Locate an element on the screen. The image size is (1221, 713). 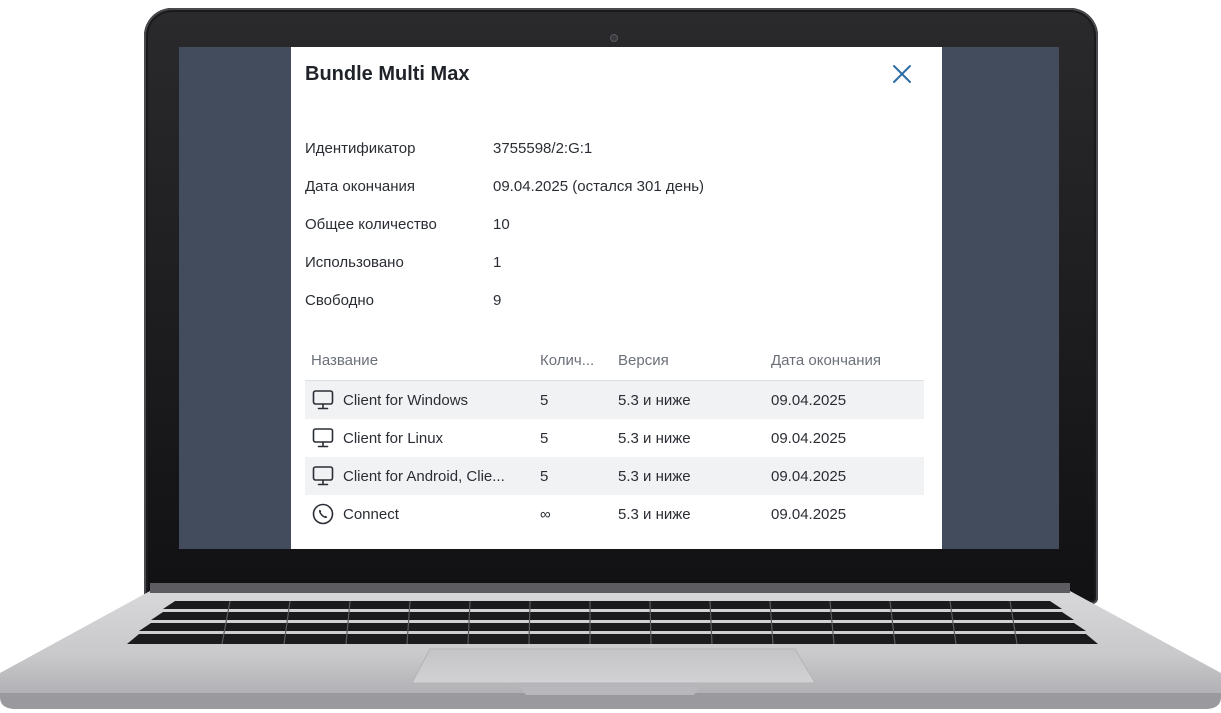
table-row: Client for Linux 5 5.3 и ниже 09.04.2025 is located at coordinates (614, 438).